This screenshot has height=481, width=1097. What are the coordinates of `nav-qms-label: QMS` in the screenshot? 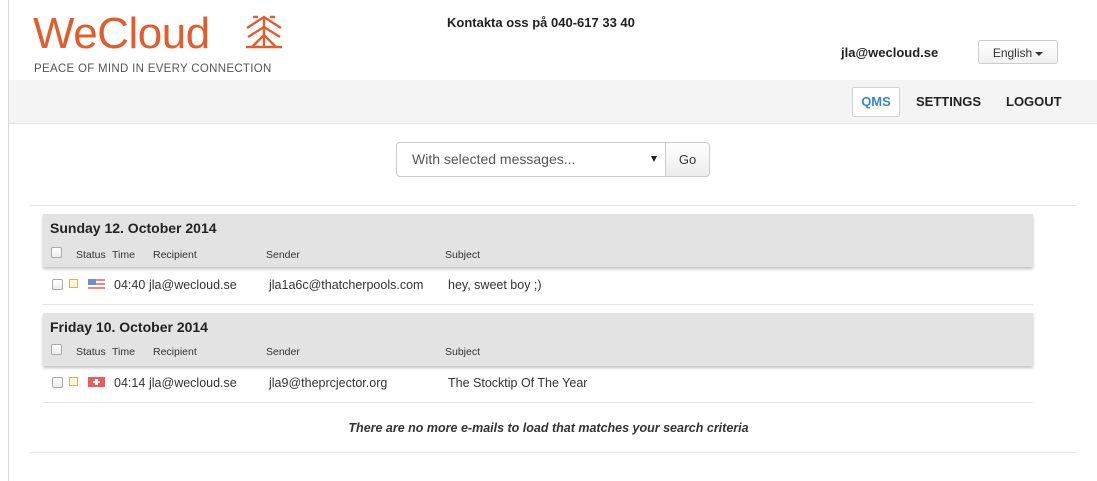 It's located at (876, 101).